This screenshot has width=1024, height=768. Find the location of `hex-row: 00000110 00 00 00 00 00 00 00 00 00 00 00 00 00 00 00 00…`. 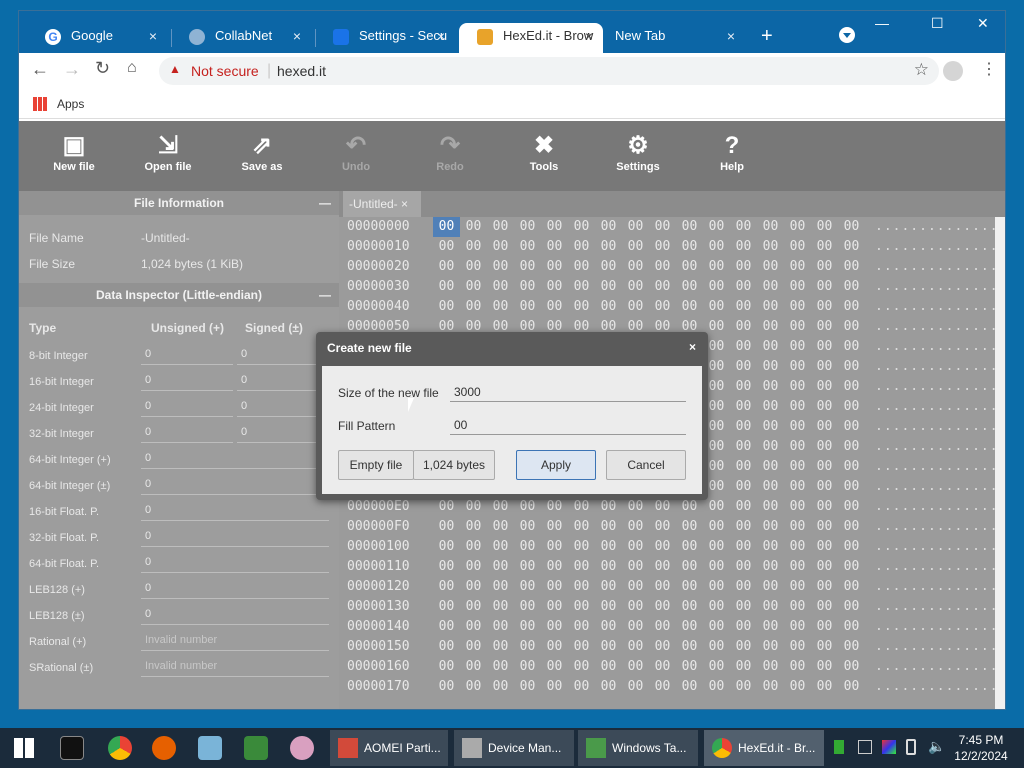

hex-row: 00000110 00 00 00 00 00 00 00 00 00 00 00 00 00 00 00 00… is located at coordinates (676, 567).